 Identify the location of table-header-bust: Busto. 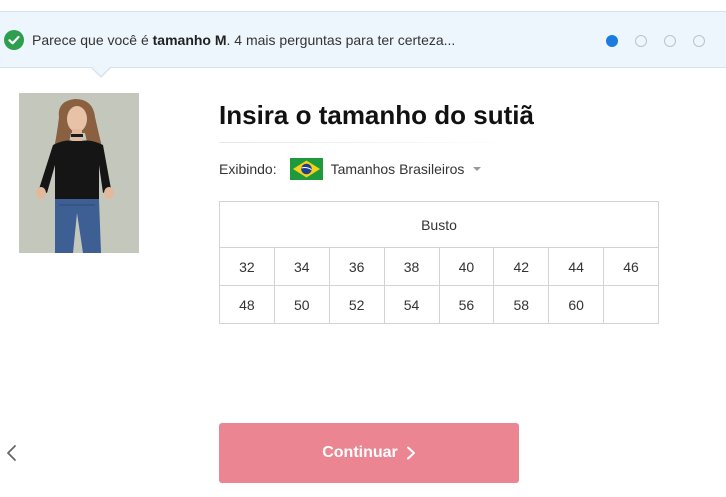
(439, 224).